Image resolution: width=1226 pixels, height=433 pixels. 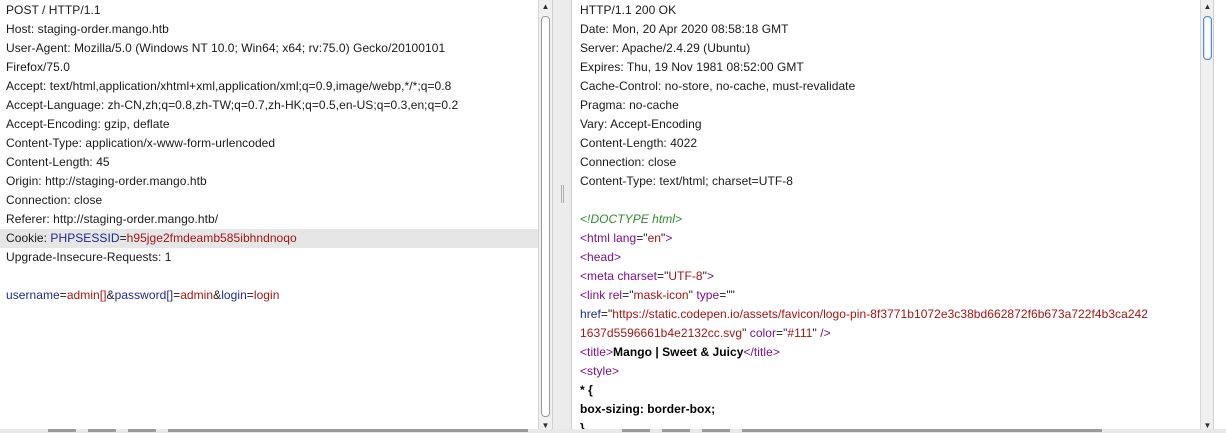 I want to click on response-line: <!DOCTYPE html>, so click(x=886, y=219).